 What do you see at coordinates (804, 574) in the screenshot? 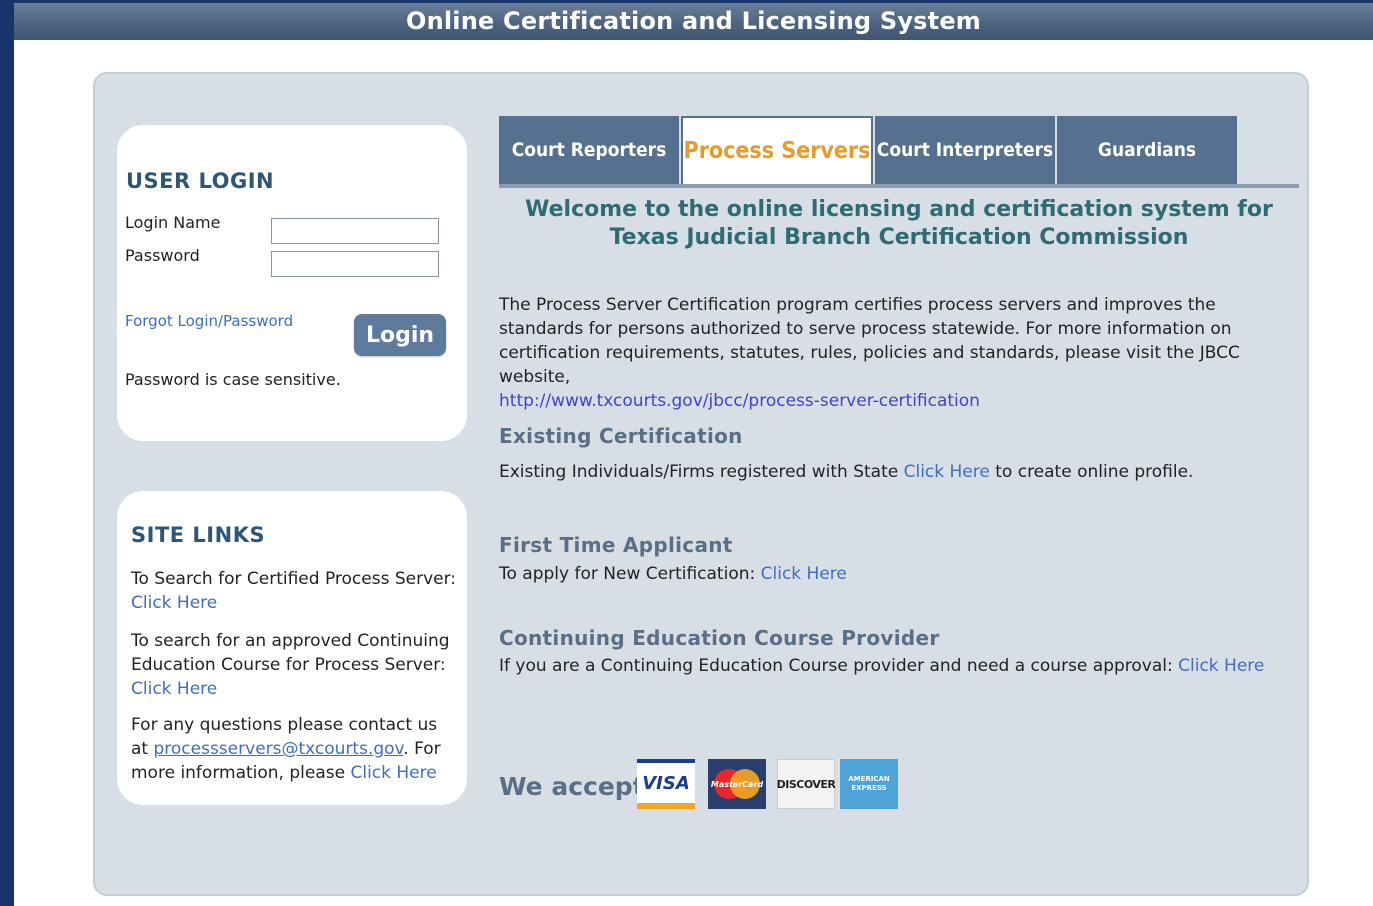
I see `first-time-click-here-link: Click Here` at bounding box center [804, 574].